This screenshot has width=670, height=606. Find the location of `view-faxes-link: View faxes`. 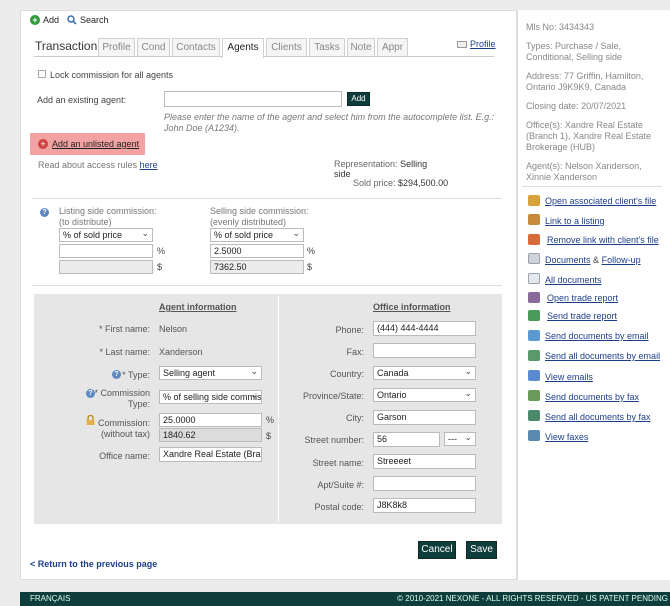

view-faxes-link: View faxes is located at coordinates (566, 437).